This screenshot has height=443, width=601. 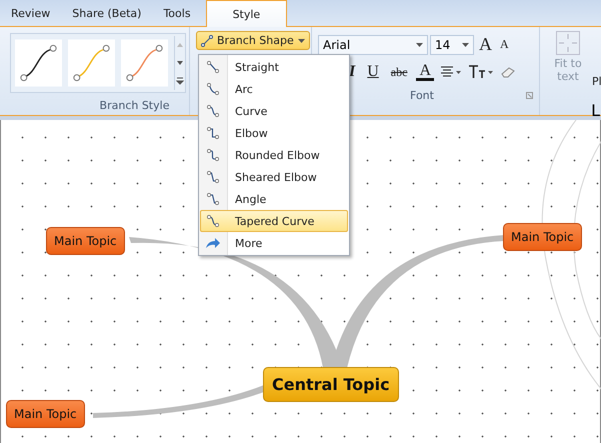 I want to click on menu-item: Rounded Elbow, so click(x=274, y=155).